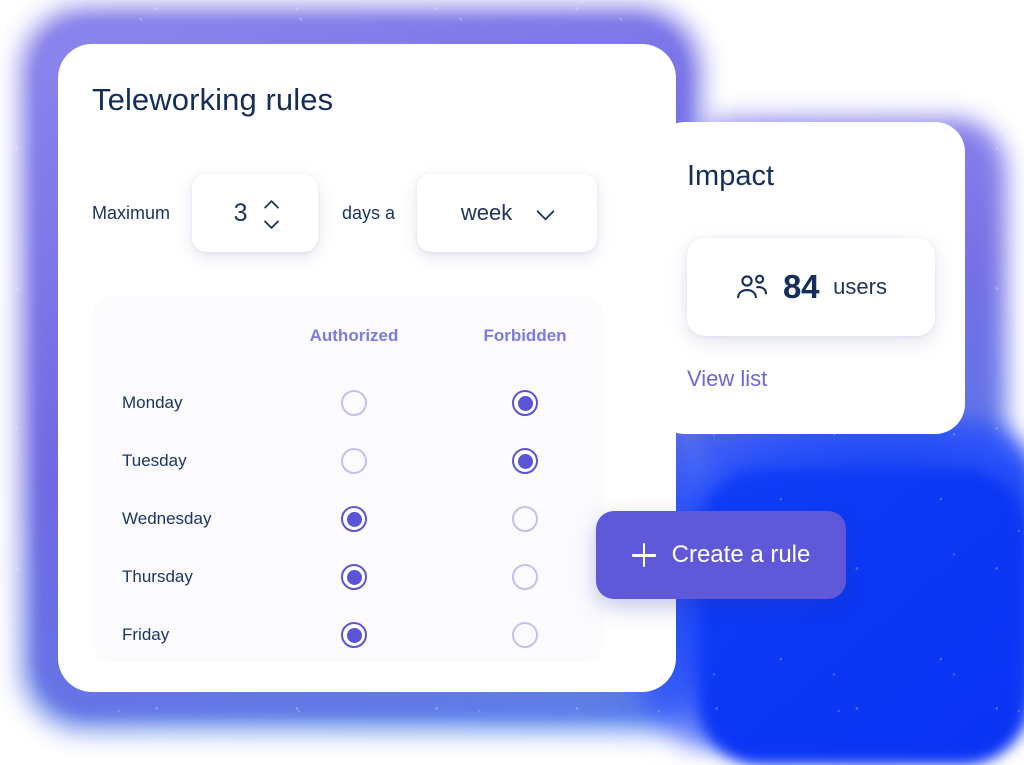 The height and width of the screenshot is (765, 1024). What do you see at coordinates (486, 212) in the screenshot?
I see `period-select-value: week` at bounding box center [486, 212].